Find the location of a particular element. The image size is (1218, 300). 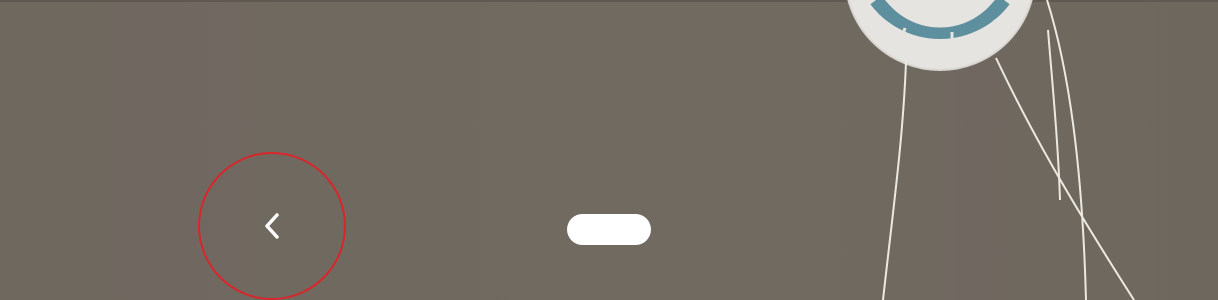

chevron-left-icon is located at coordinates (272, 226).